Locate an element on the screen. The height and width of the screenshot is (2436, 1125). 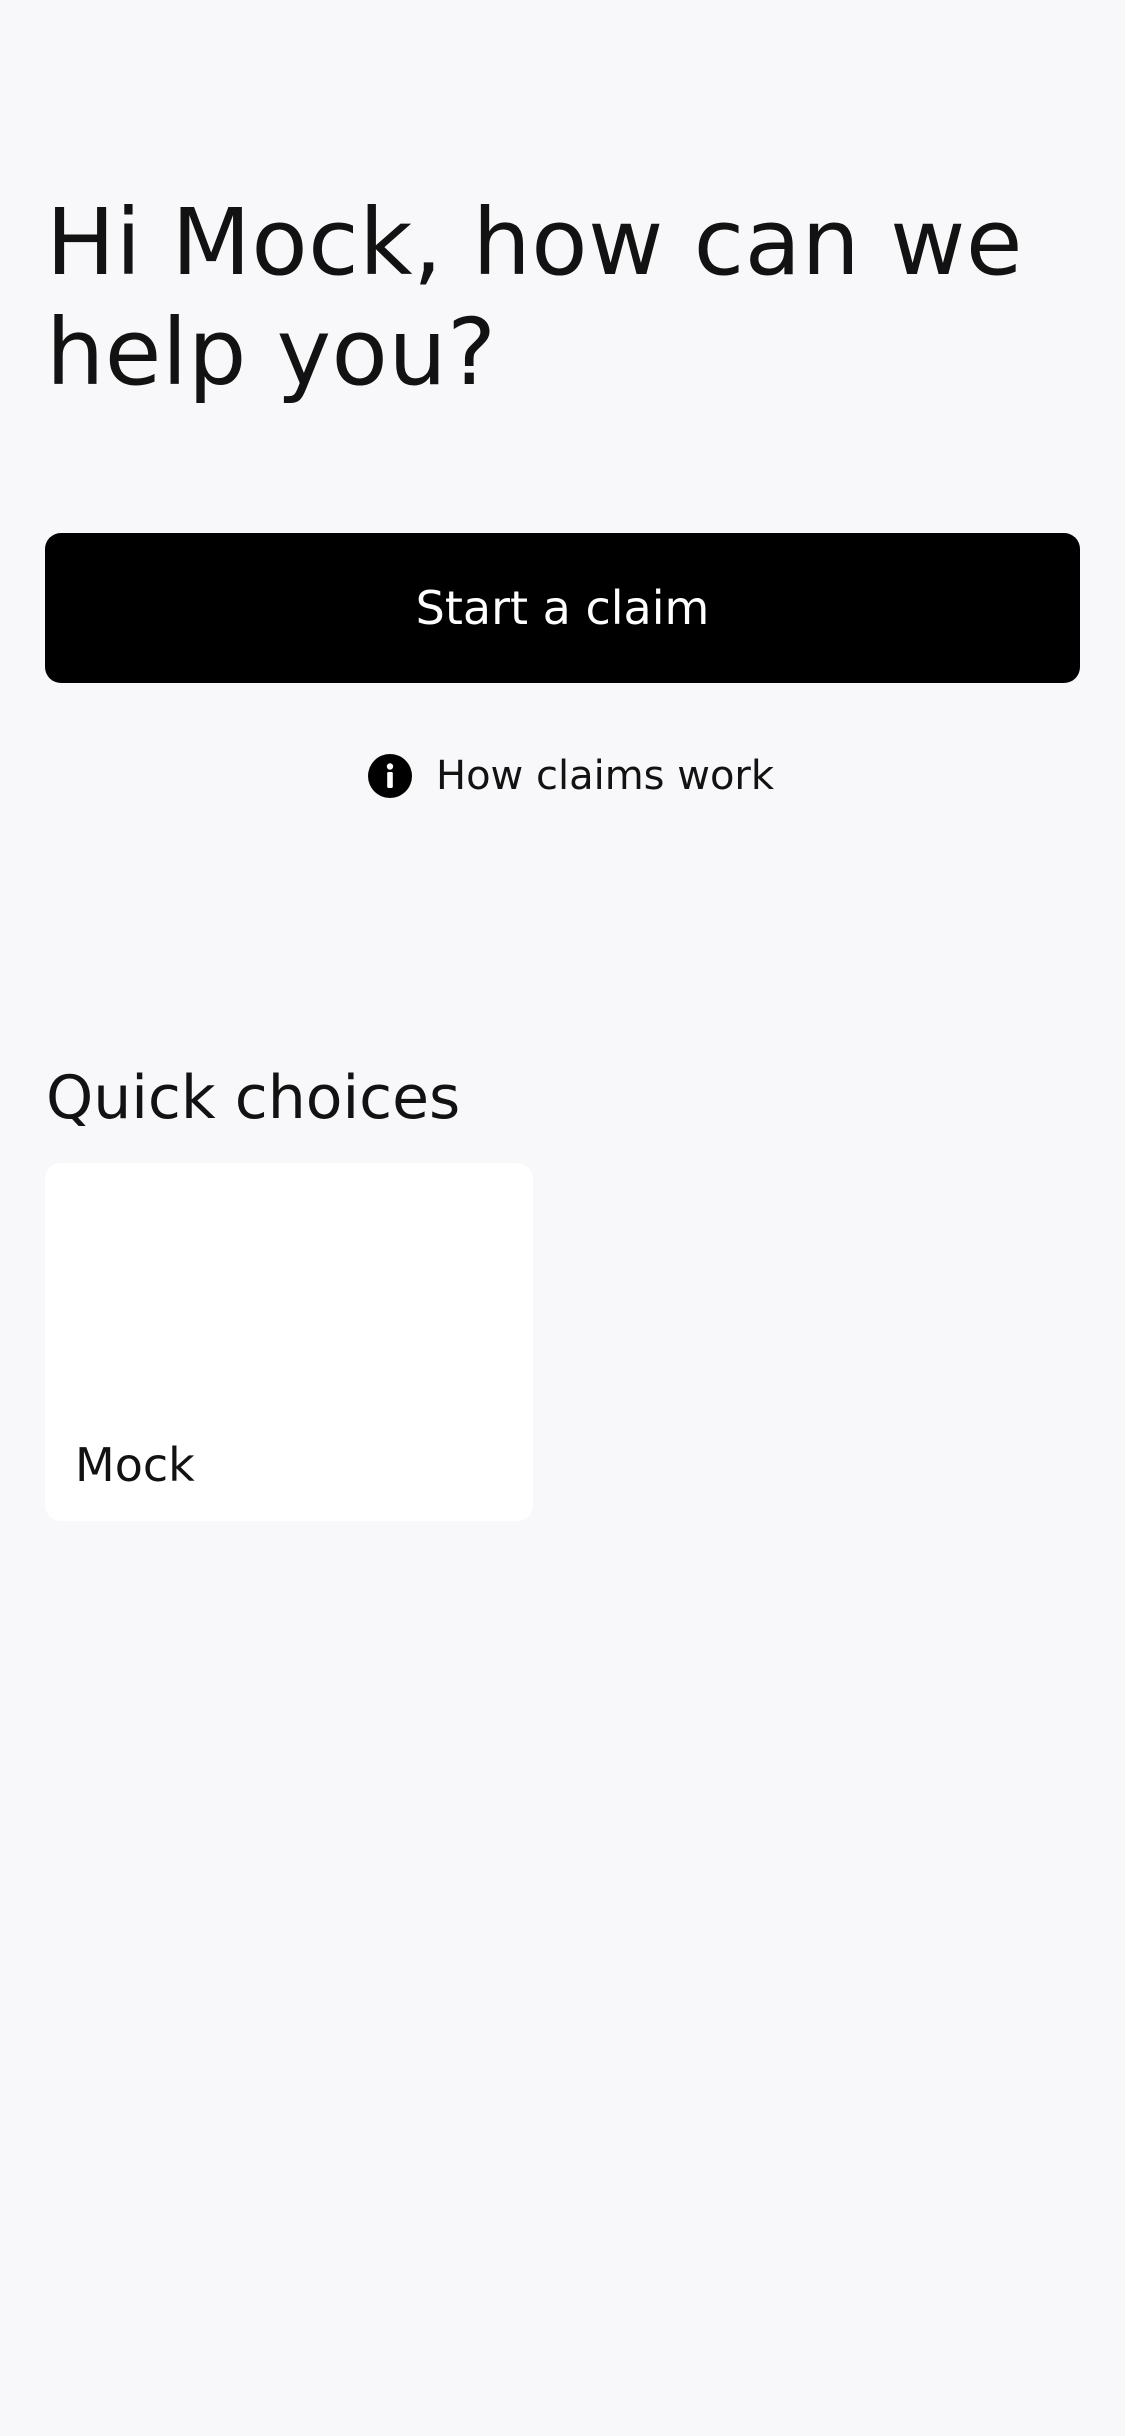
start-claim-button: Start a claim is located at coordinates (562, 608).